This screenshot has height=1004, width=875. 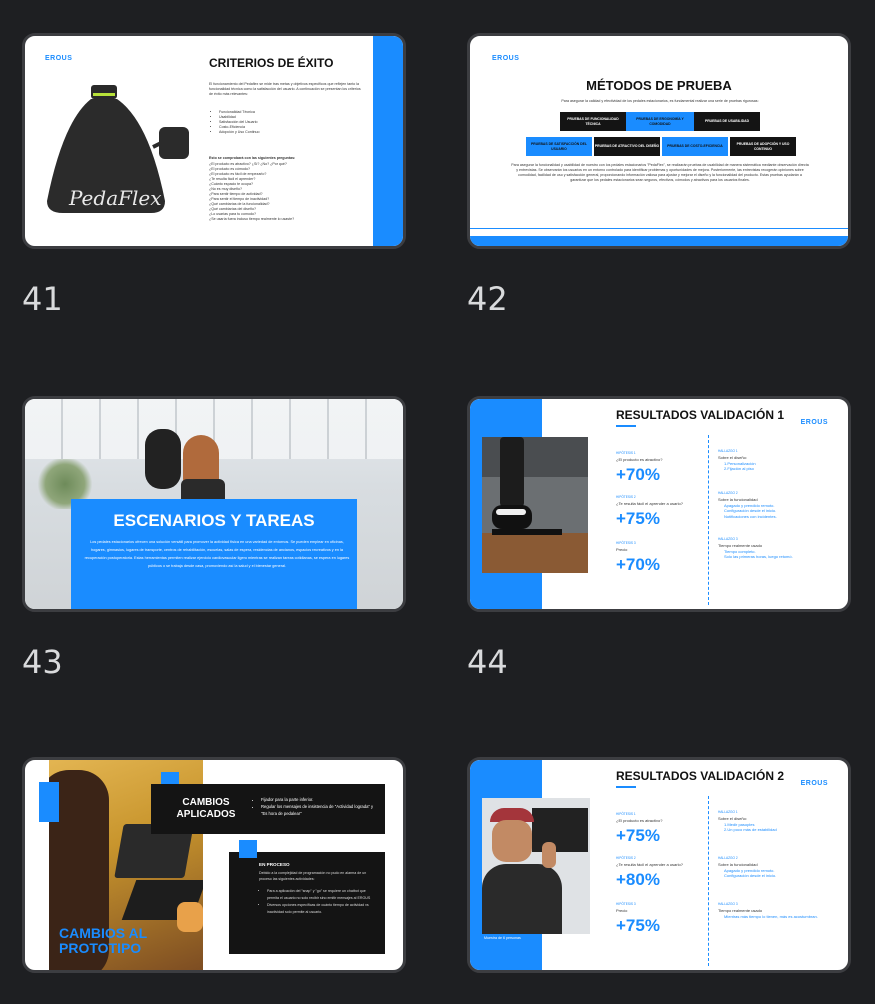 I want to click on test-box: PRUEBAS DE COSTO-EFICIENCIA, so click(x=695, y=146).